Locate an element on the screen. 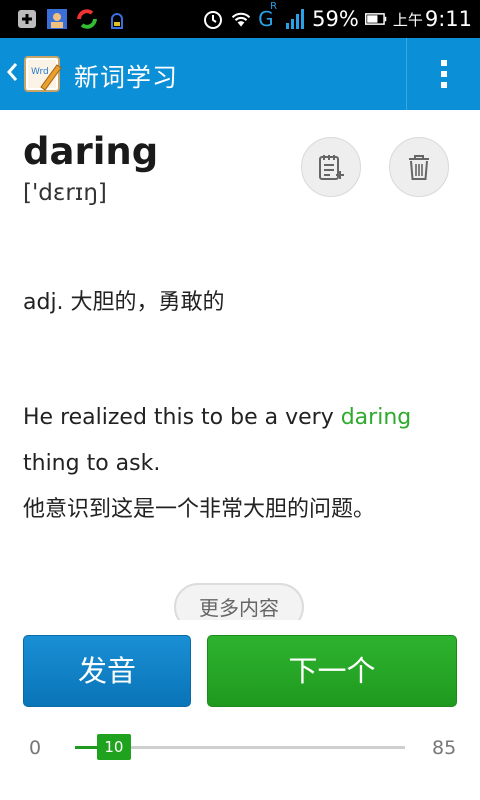  alarm-icon is located at coordinates (213, 19).